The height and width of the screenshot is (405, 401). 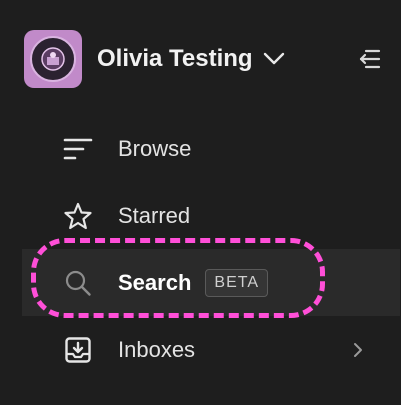 I want to click on search-icon, so click(x=78, y=283).